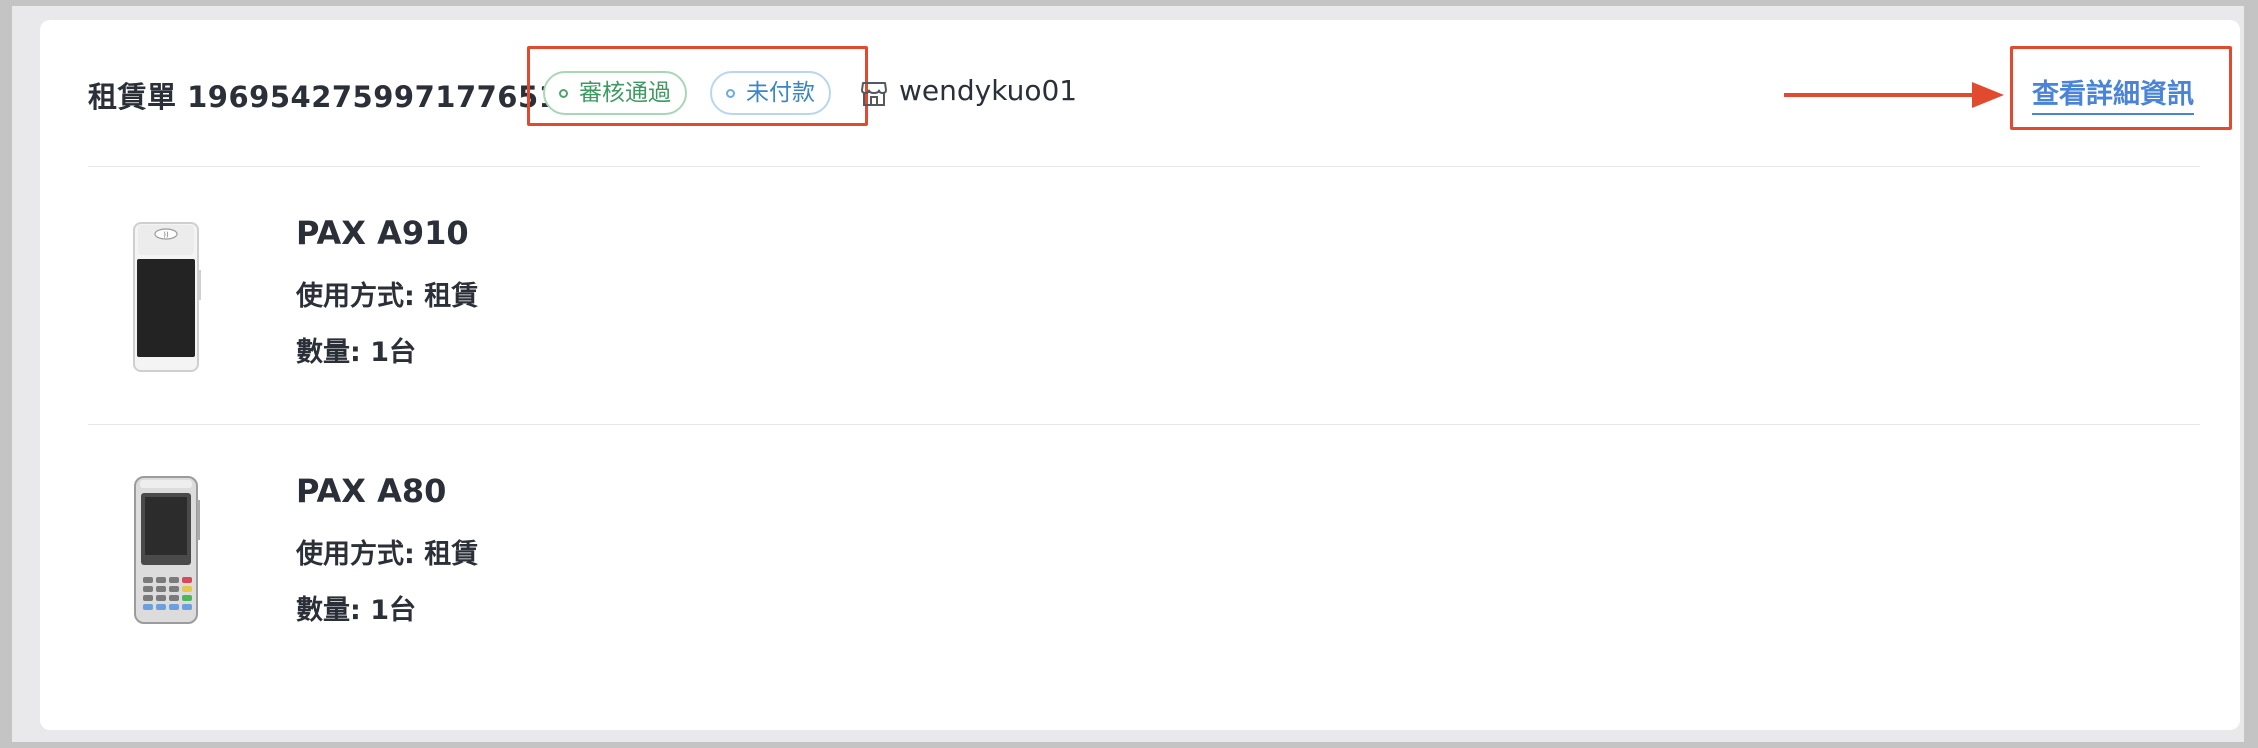 The width and height of the screenshot is (2258, 748). What do you see at coordinates (2113, 93) in the screenshot?
I see `view-details-link: 查看詳細資訊` at bounding box center [2113, 93].